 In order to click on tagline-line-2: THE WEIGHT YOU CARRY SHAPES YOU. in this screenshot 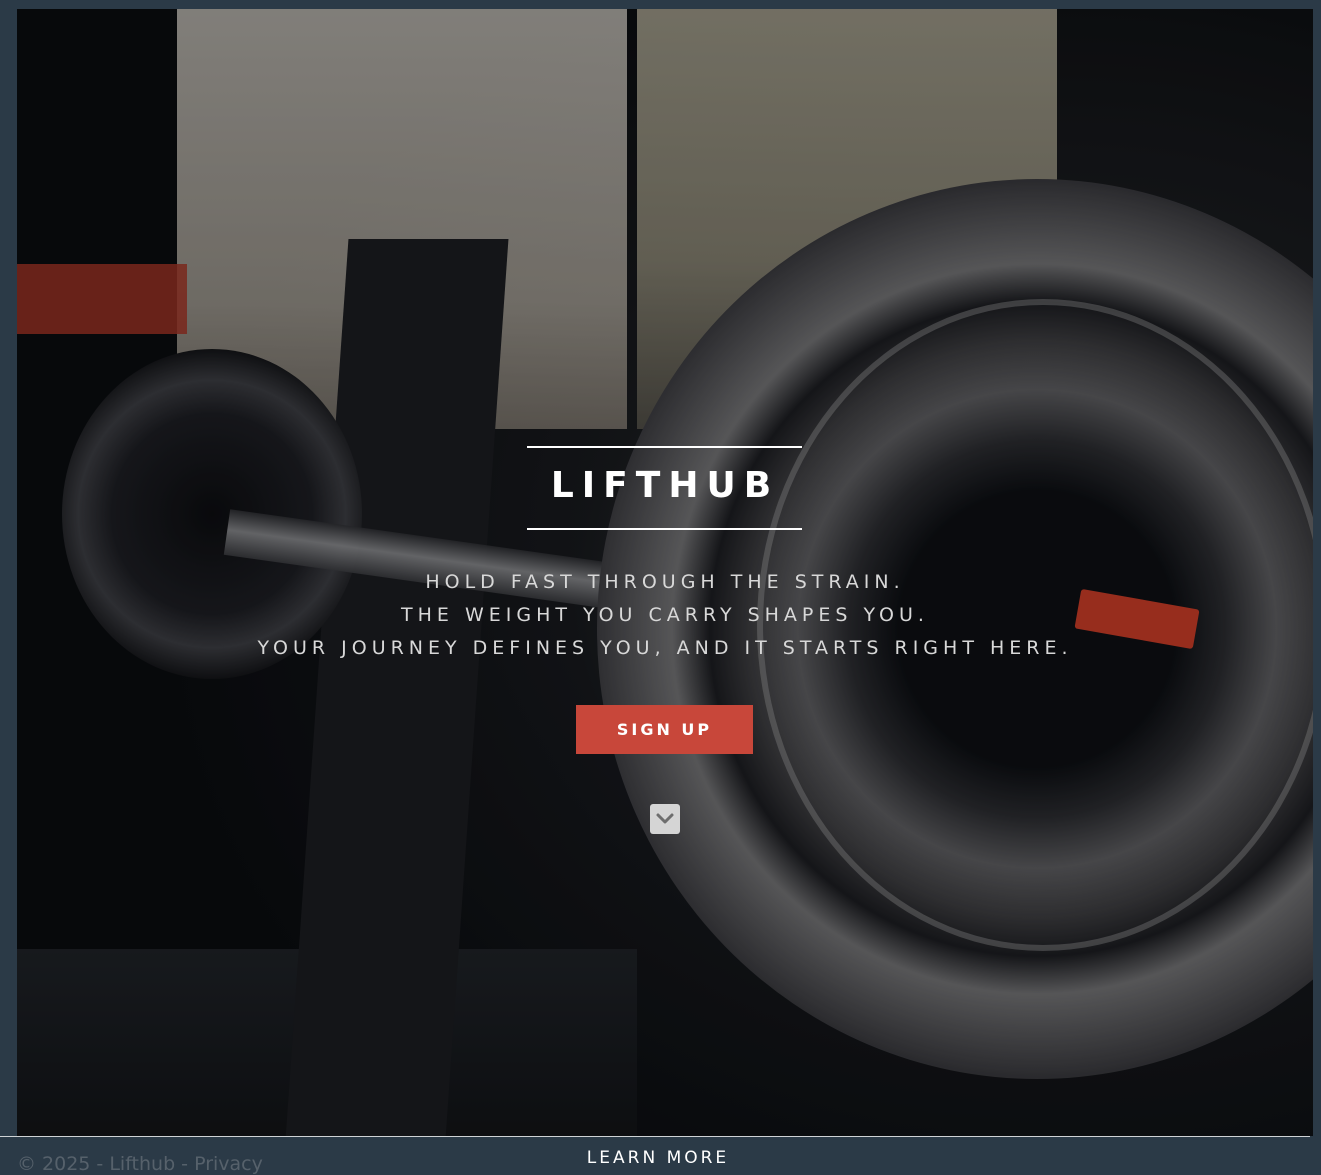, I will do `click(665, 615)`.